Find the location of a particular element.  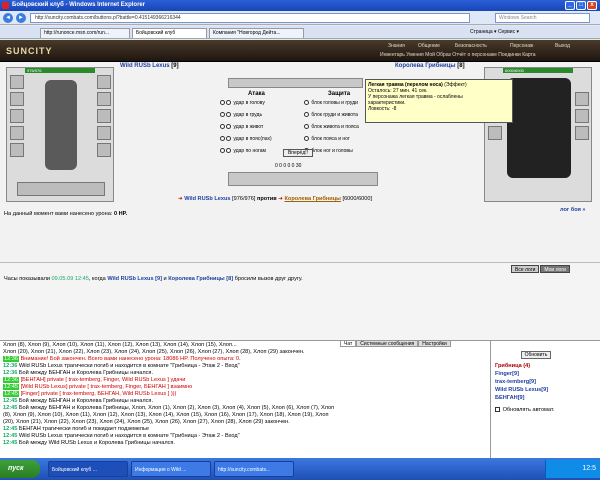

versus-enemy: Королева Грибницы is located at coordinates (313, 199).